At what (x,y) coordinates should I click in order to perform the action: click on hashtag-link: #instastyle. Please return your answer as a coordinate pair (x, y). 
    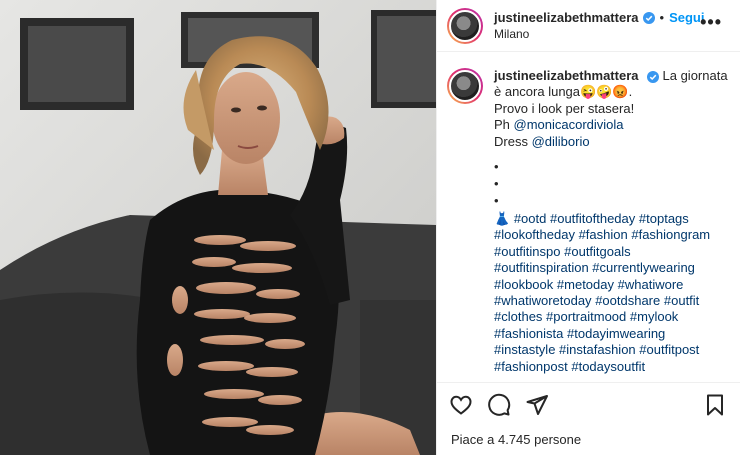
    Looking at the image, I should click on (524, 349).